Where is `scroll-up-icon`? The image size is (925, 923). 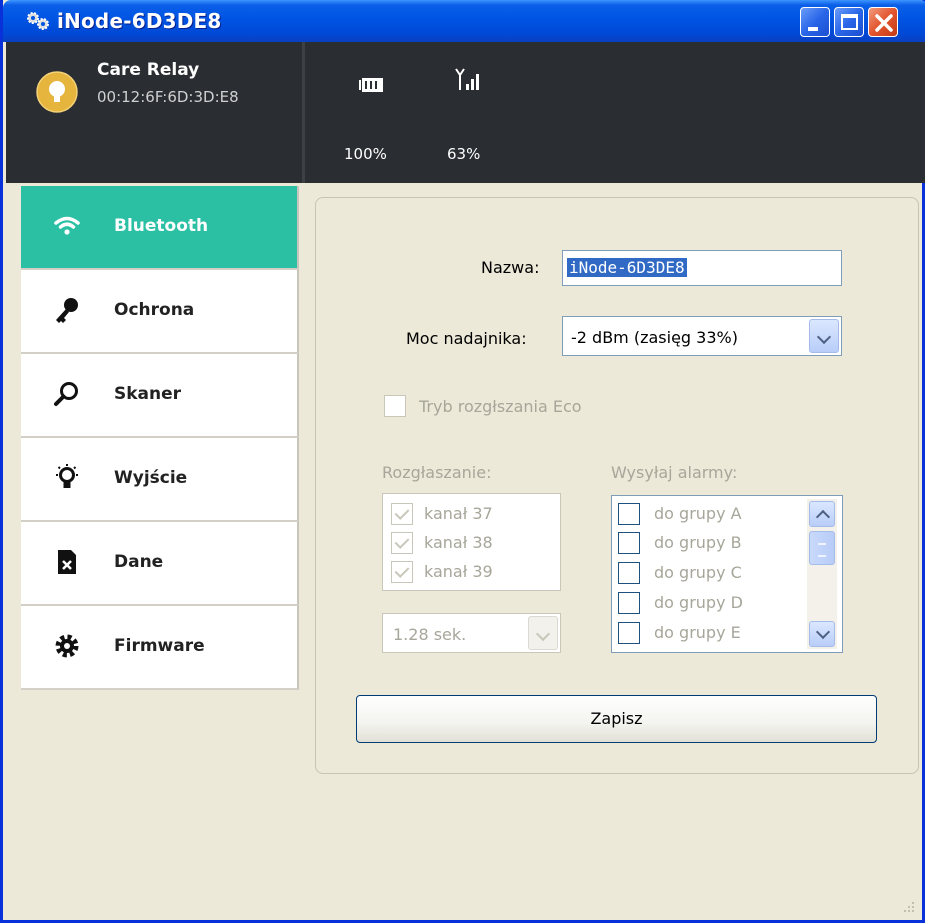
scroll-up-icon is located at coordinates (822, 514).